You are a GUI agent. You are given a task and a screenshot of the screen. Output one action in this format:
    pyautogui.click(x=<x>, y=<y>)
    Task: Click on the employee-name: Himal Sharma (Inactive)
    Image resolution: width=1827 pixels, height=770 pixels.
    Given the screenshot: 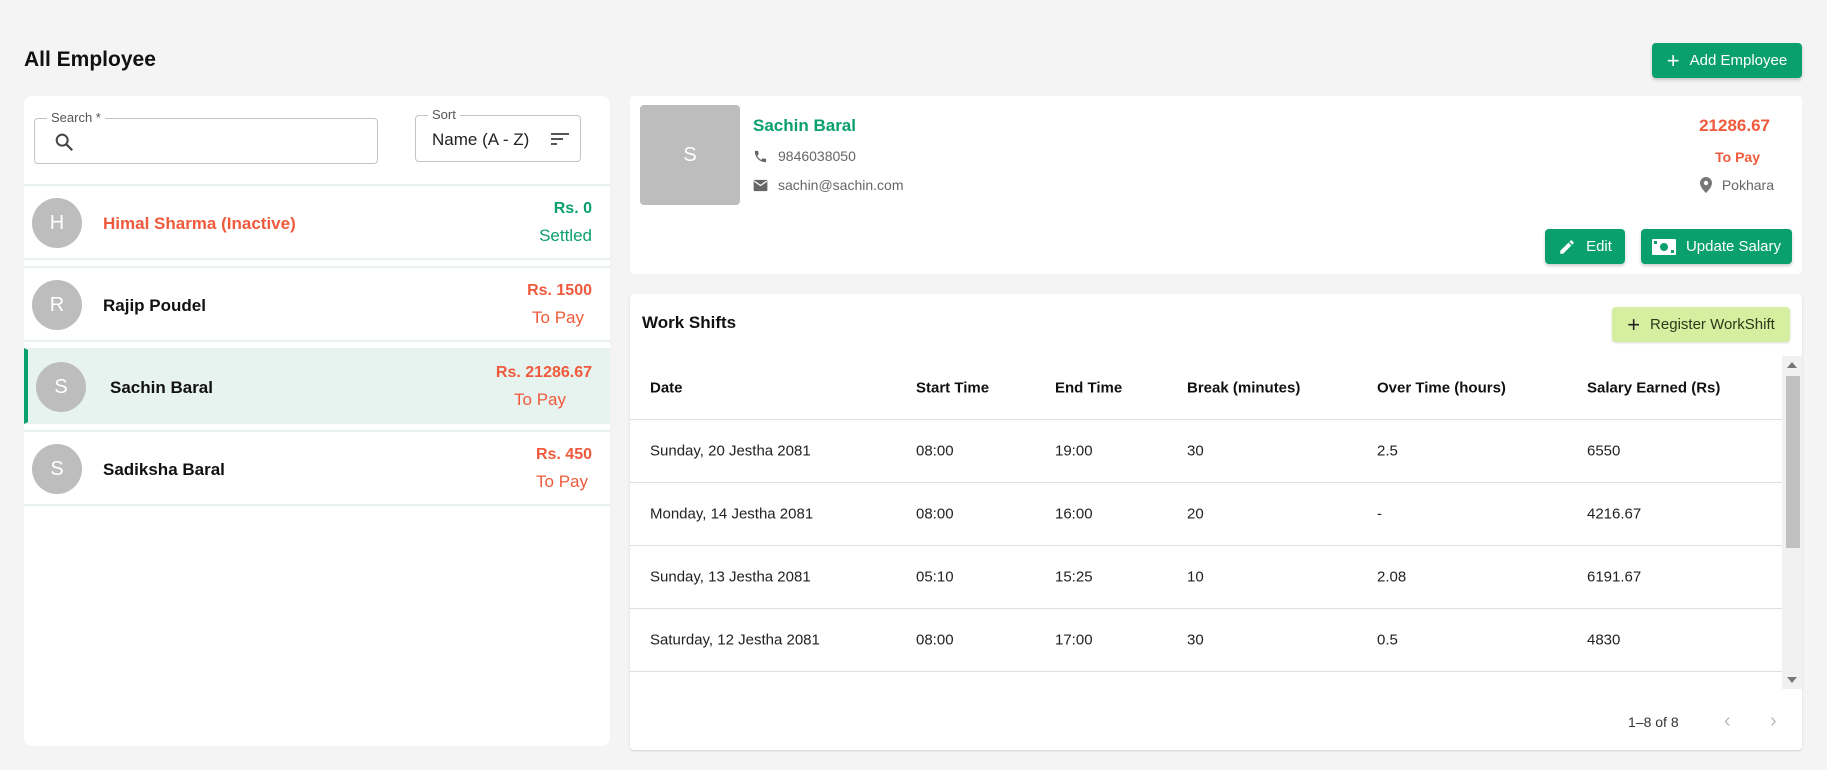 What is the action you would take?
    pyautogui.click(x=199, y=223)
    